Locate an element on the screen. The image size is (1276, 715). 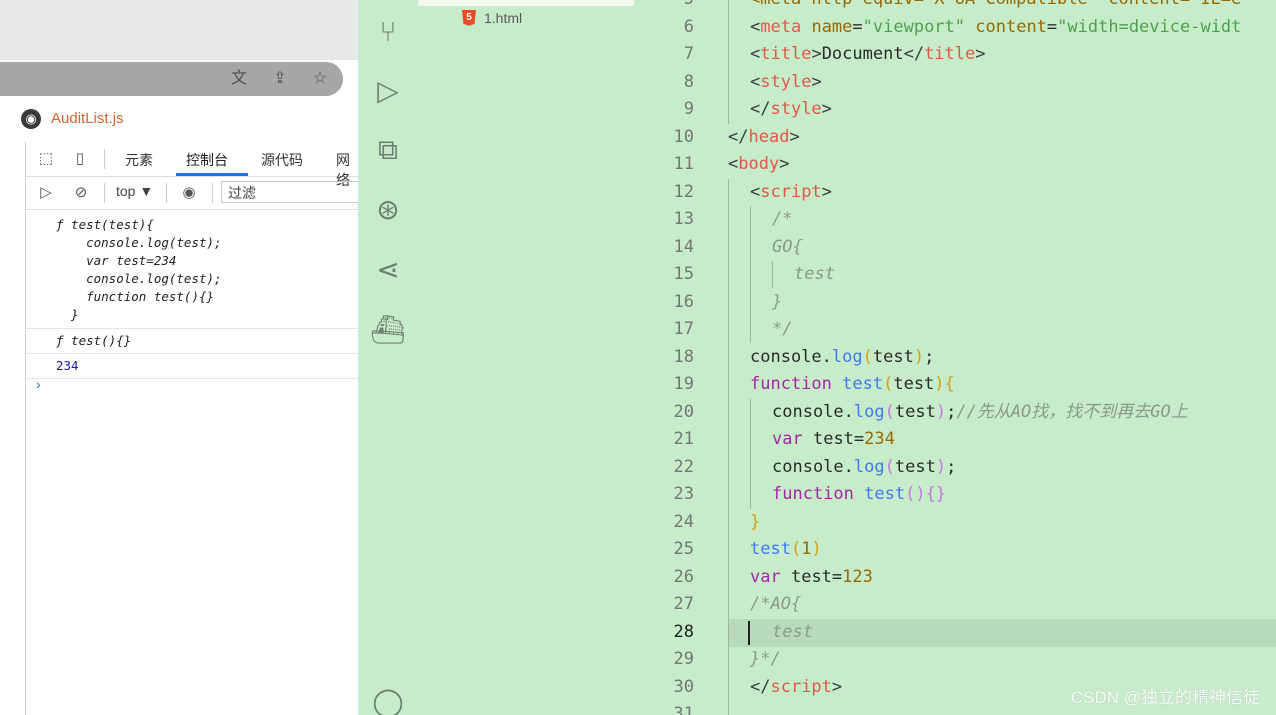
source-control-history-icon: ⑂ is located at coordinates (388, 32).